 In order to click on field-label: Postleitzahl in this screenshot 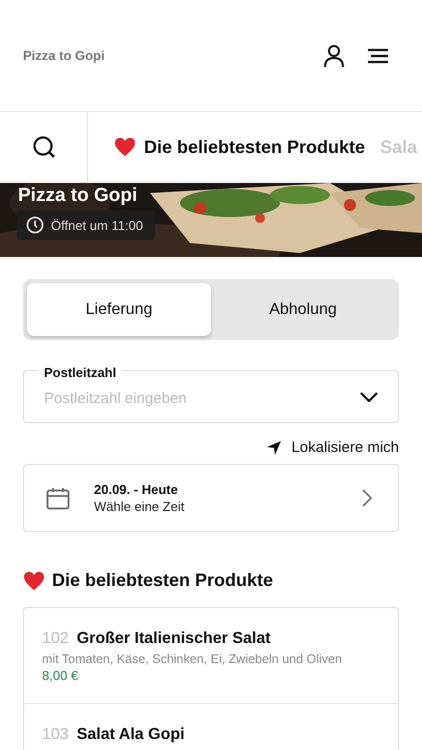, I will do `click(80, 372)`.